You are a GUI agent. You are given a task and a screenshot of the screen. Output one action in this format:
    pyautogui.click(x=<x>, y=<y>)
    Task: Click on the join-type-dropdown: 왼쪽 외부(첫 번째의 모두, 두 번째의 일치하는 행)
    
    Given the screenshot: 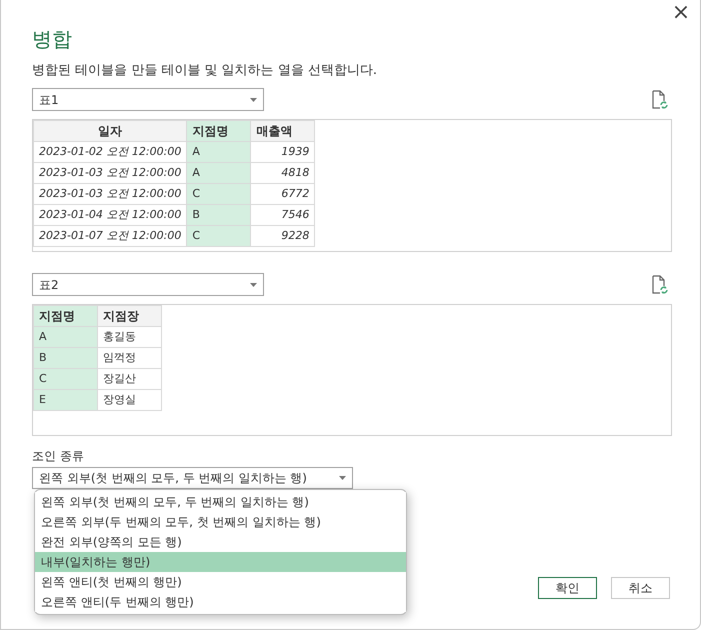 What is the action you would take?
    pyautogui.click(x=192, y=478)
    